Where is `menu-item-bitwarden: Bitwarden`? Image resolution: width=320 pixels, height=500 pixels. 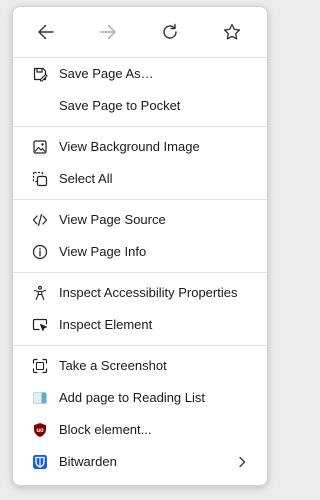 menu-item-bitwarden: Bitwarden is located at coordinates (140, 462).